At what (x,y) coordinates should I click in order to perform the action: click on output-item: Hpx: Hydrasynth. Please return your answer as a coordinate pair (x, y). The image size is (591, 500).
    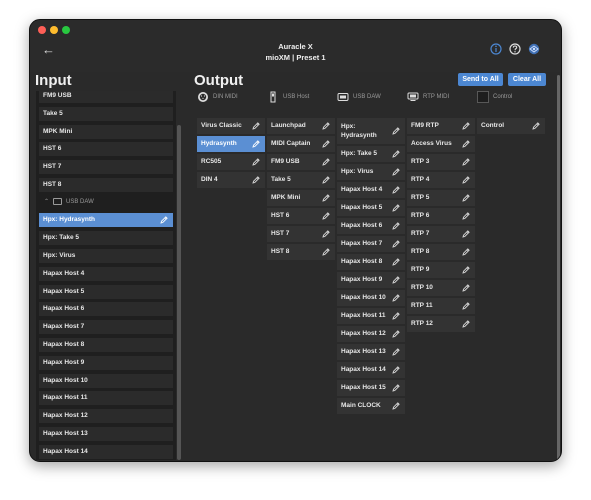
    Looking at the image, I should click on (371, 131).